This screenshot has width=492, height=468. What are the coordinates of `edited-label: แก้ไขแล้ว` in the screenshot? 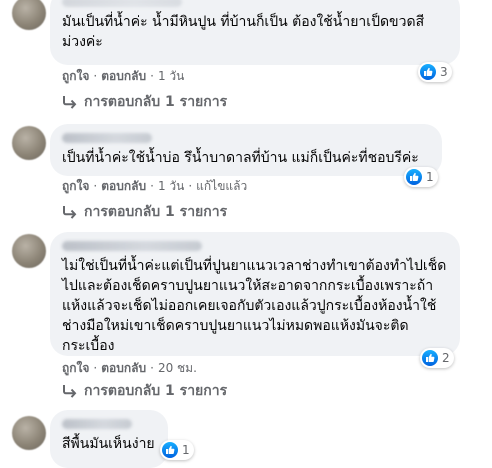 It's located at (221, 186).